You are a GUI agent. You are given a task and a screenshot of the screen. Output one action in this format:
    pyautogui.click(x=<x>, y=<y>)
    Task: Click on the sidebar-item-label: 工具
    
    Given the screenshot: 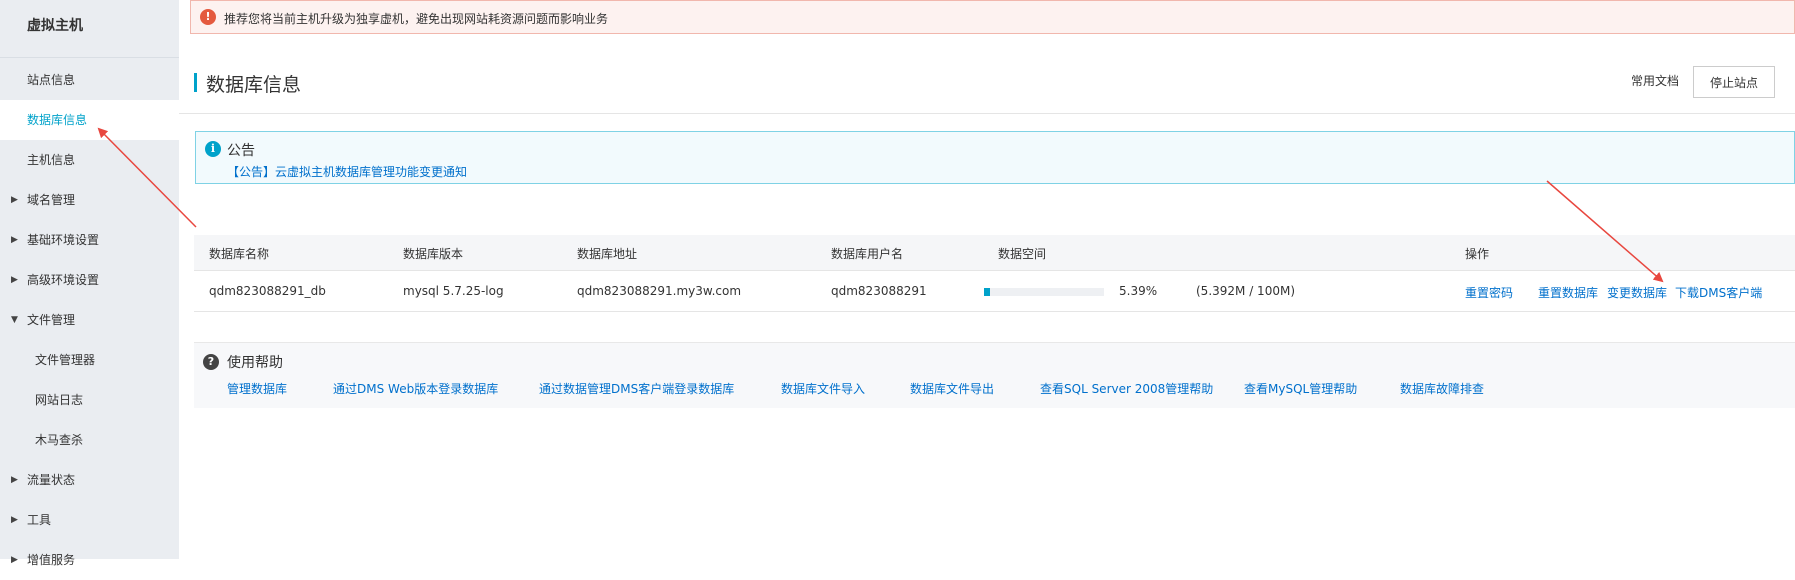 What is the action you would take?
    pyautogui.click(x=39, y=520)
    